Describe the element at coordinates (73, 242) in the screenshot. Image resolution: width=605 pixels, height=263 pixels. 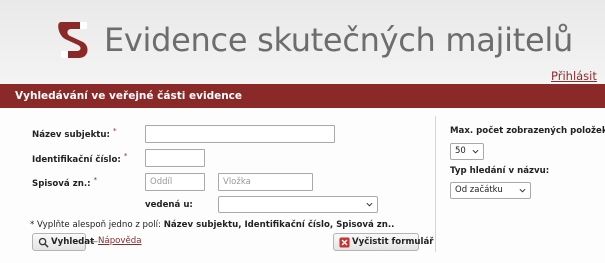
I see `search-button-label: Vyhledat` at that location.